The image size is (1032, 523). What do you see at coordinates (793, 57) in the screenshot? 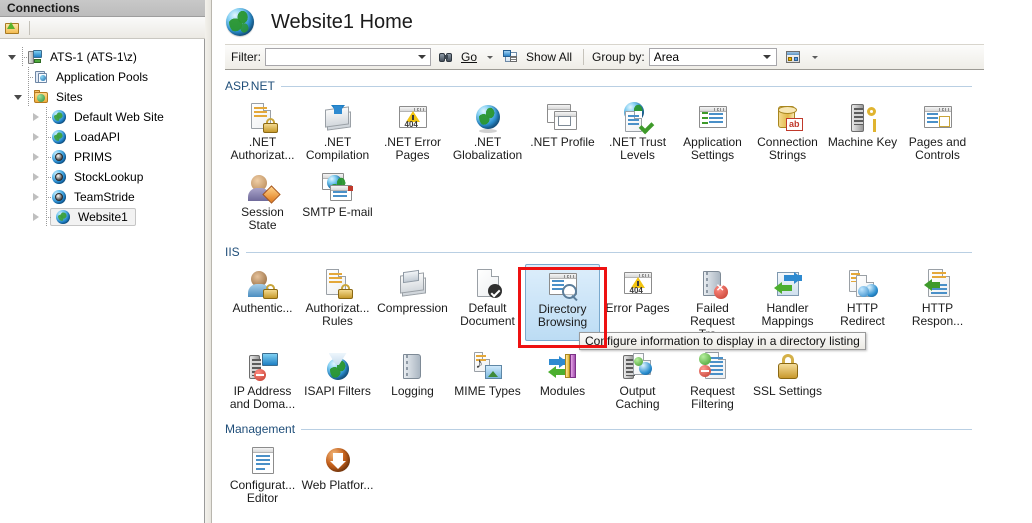
I see `view-options-icon` at bounding box center [793, 57].